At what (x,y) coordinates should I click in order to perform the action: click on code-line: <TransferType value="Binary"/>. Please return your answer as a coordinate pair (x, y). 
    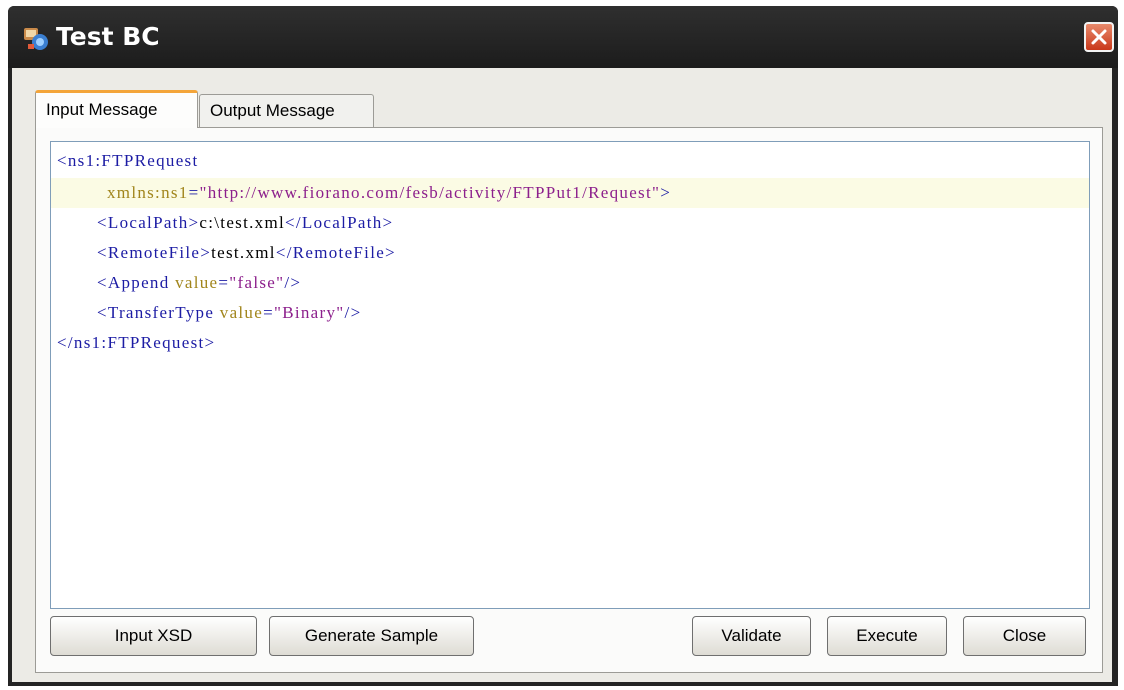
    Looking at the image, I should click on (570, 313).